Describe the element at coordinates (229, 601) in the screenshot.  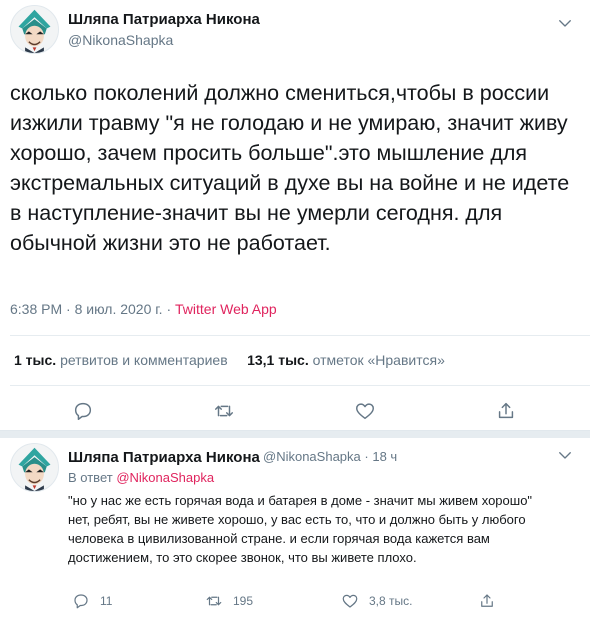
I see `retweet-button: 195` at that location.